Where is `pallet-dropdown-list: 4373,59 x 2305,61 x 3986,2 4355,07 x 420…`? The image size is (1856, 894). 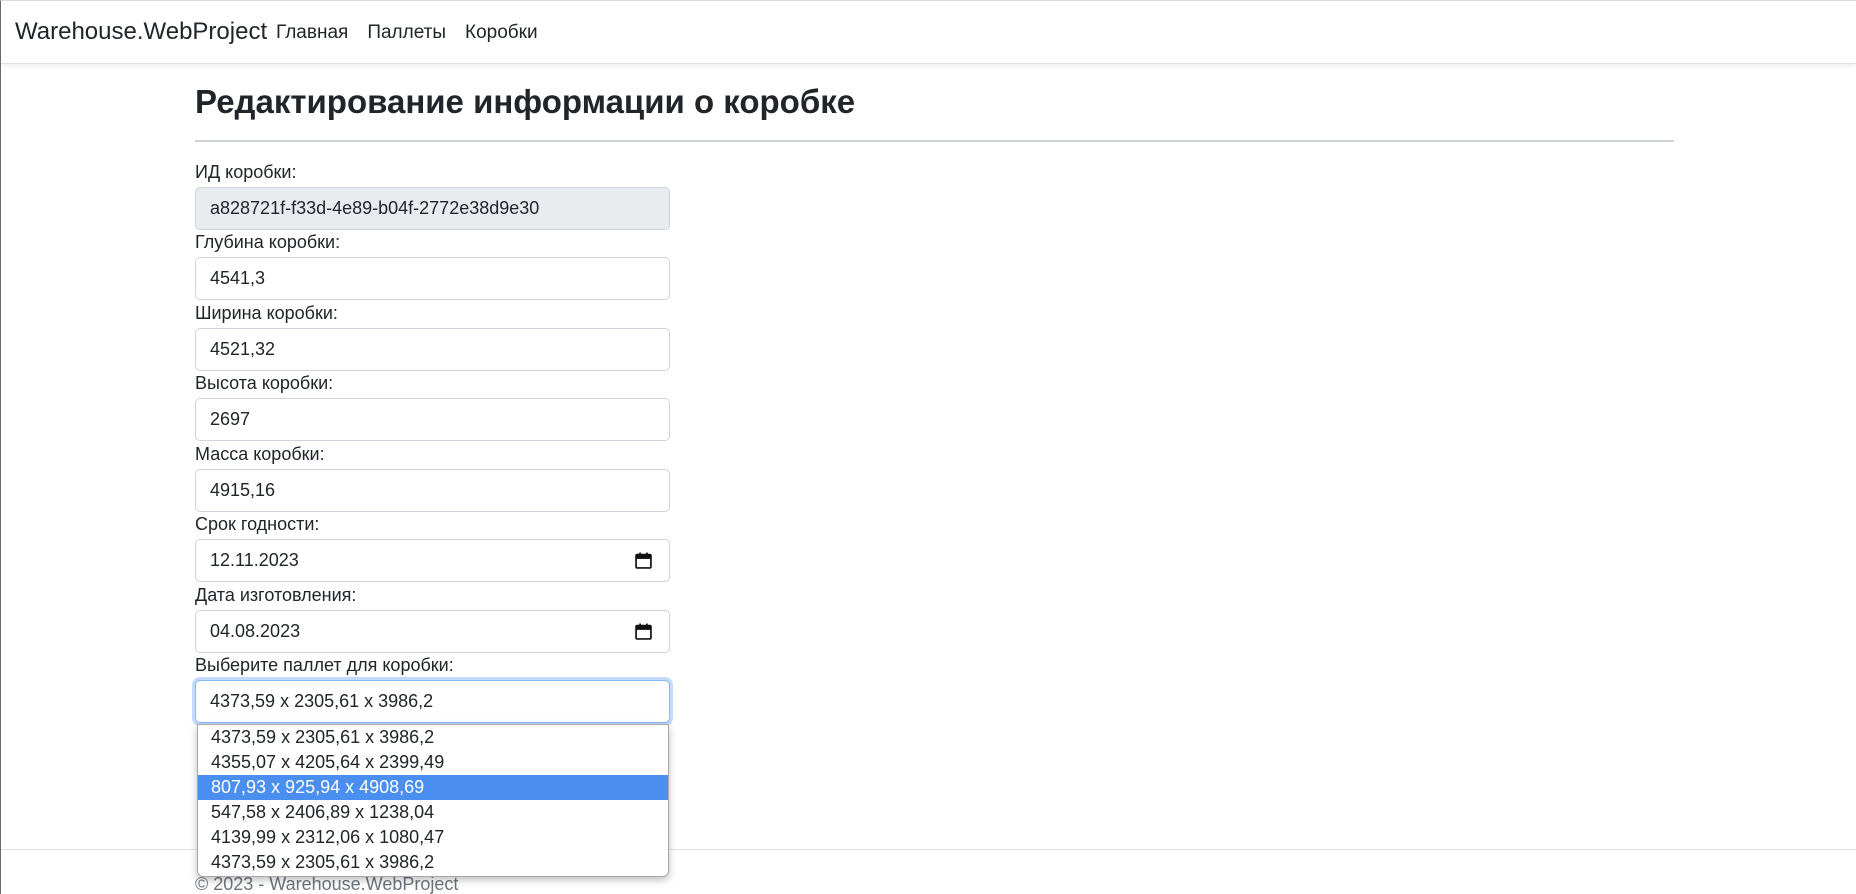
pallet-dropdown-list: 4373,59 x 2305,61 x 3986,2 4355,07 x 420… is located at coordinates (433, 800).